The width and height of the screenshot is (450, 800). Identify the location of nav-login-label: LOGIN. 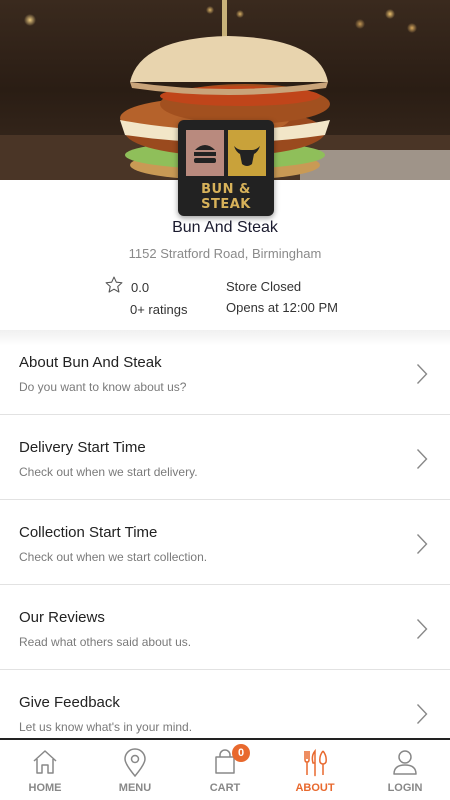
(405, 788).